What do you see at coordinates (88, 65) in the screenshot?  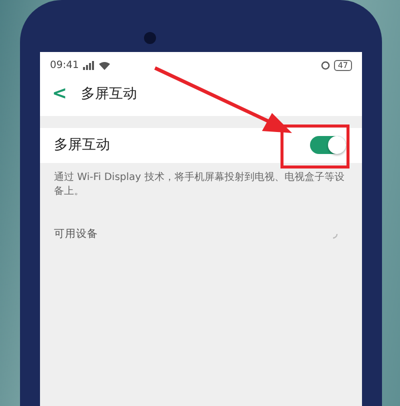 I see `signal-icon` at bounding box center [88, 65].